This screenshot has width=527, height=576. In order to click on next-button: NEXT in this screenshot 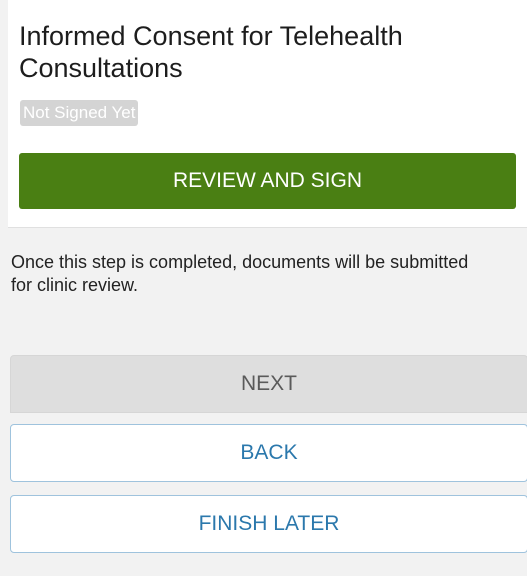, I will do `click(268, 384)`.